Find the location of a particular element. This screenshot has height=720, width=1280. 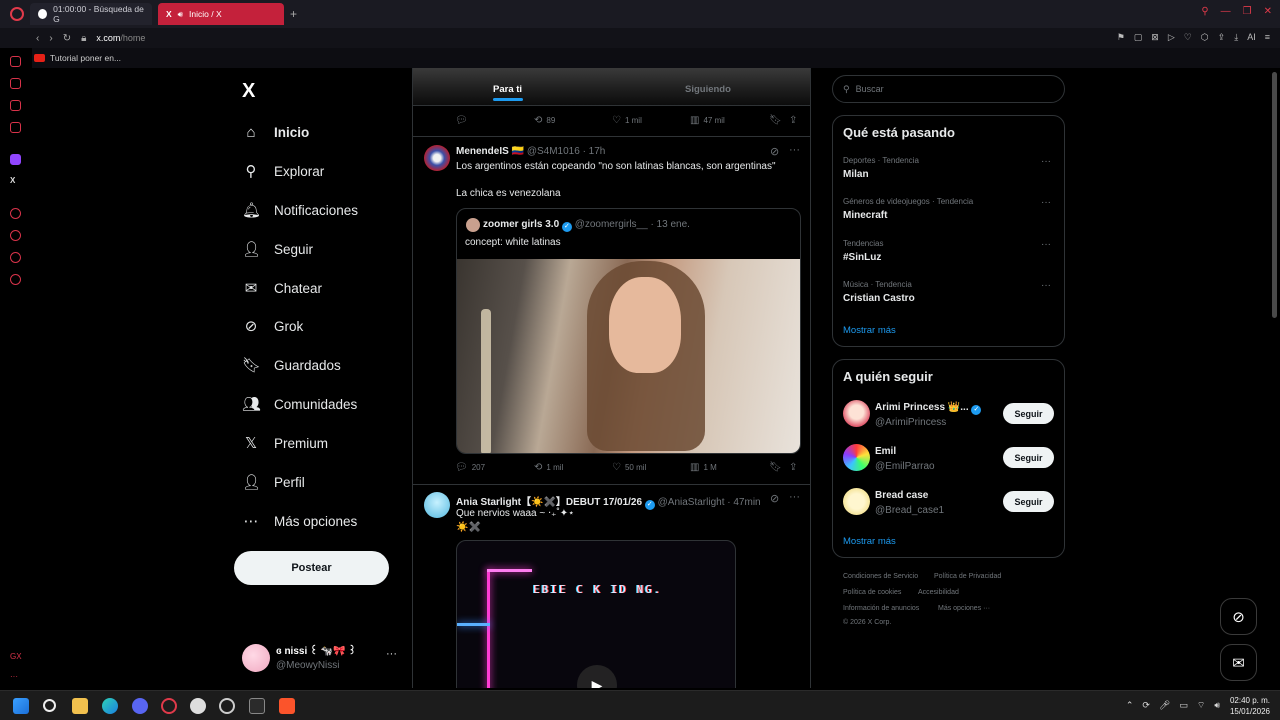

opera-logo-icon is located at coordinates (17, 14).